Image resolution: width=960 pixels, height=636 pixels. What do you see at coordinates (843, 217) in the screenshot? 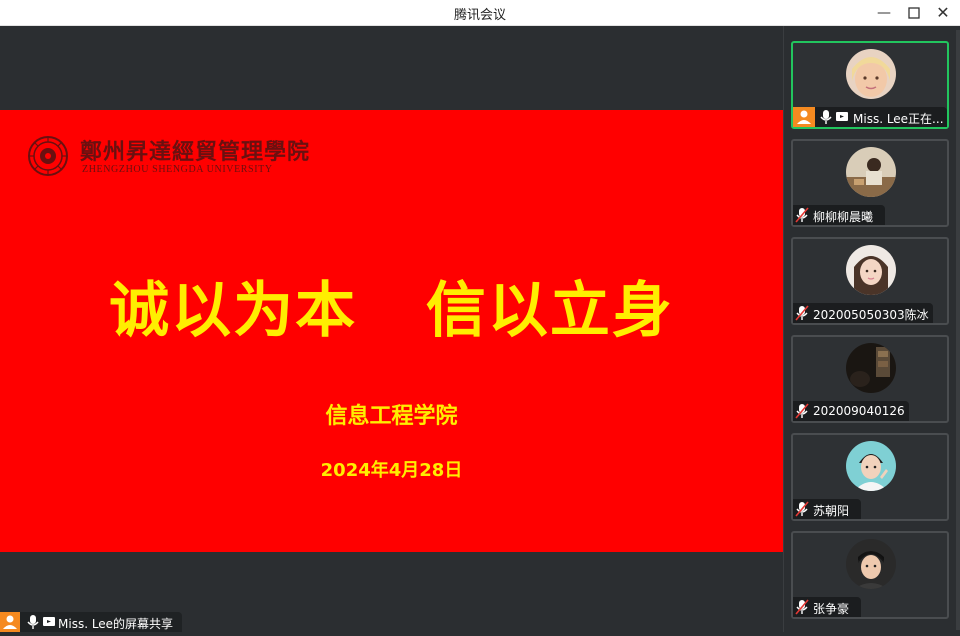
I see `participant-name: 柳柳柳晨曦` at bounding box center [843, 217].